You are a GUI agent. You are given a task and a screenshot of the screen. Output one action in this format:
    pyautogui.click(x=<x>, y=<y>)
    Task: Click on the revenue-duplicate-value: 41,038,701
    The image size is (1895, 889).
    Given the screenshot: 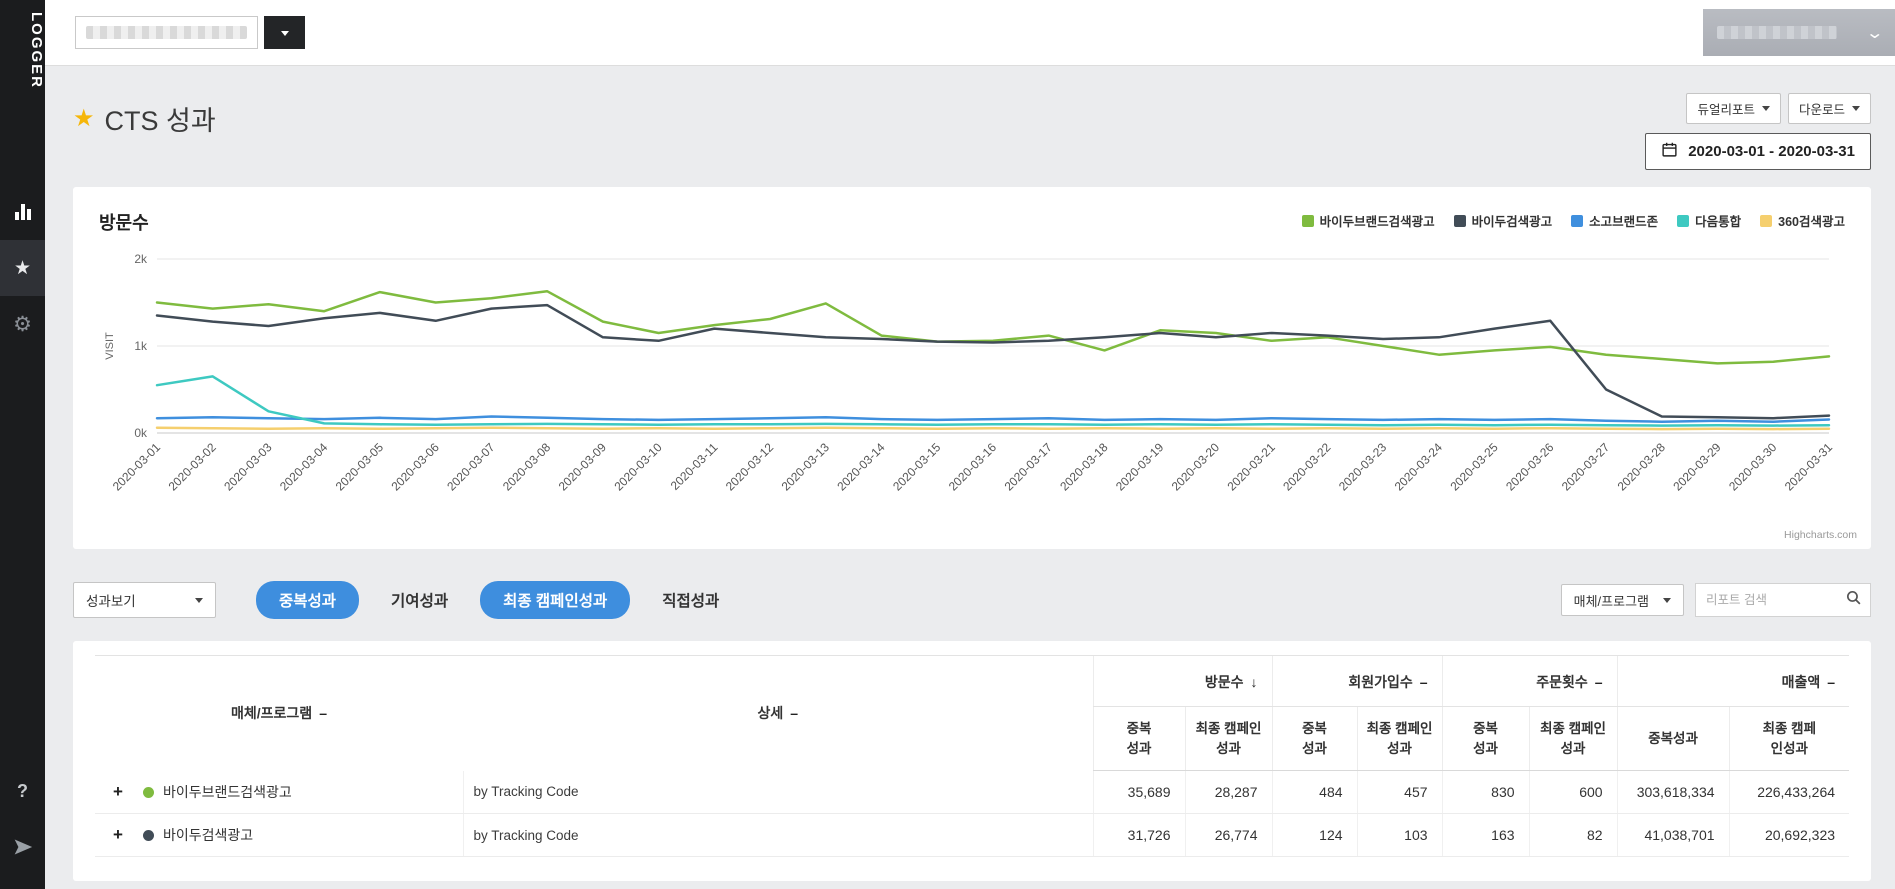 What is the action you would take?
    pyautogui.click(x=1673, y=835)
    